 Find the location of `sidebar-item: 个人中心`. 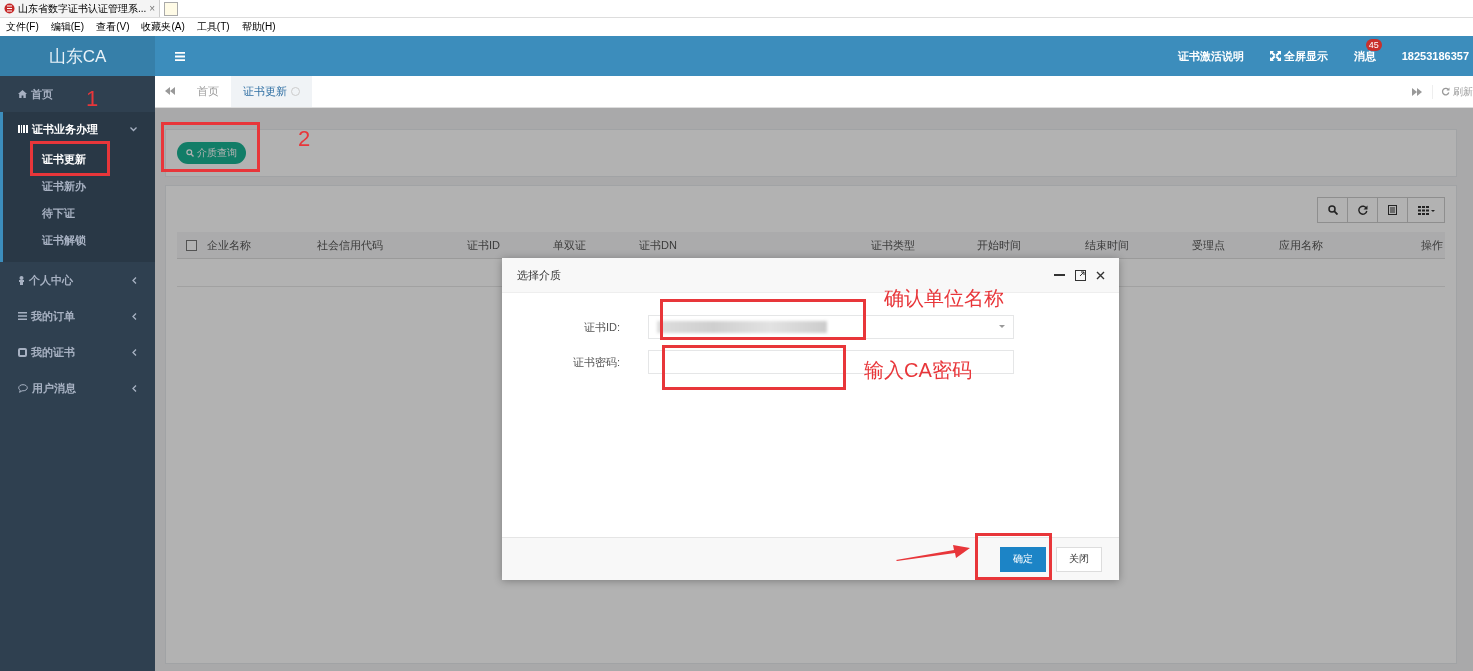

sidebar-item: 个人中心 is located at coordinates (45, 280).